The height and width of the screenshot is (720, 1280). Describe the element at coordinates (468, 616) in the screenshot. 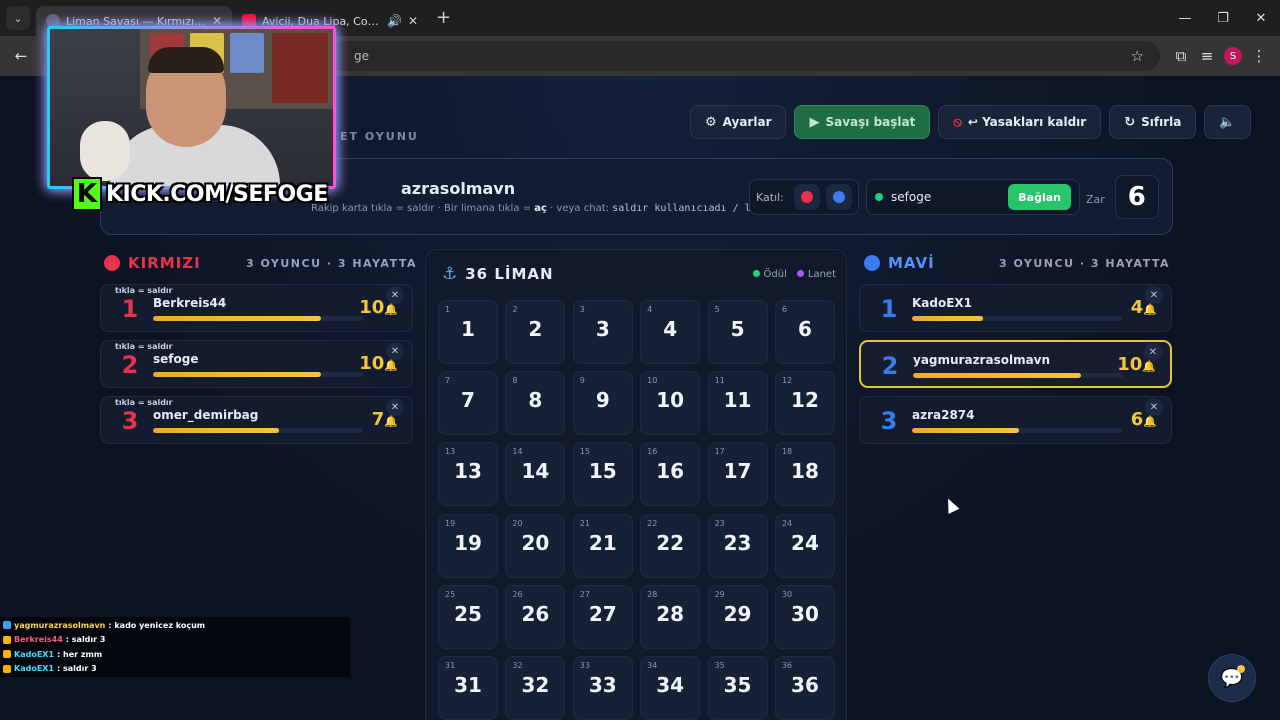

I see `port-cell: 25 25` at that location.